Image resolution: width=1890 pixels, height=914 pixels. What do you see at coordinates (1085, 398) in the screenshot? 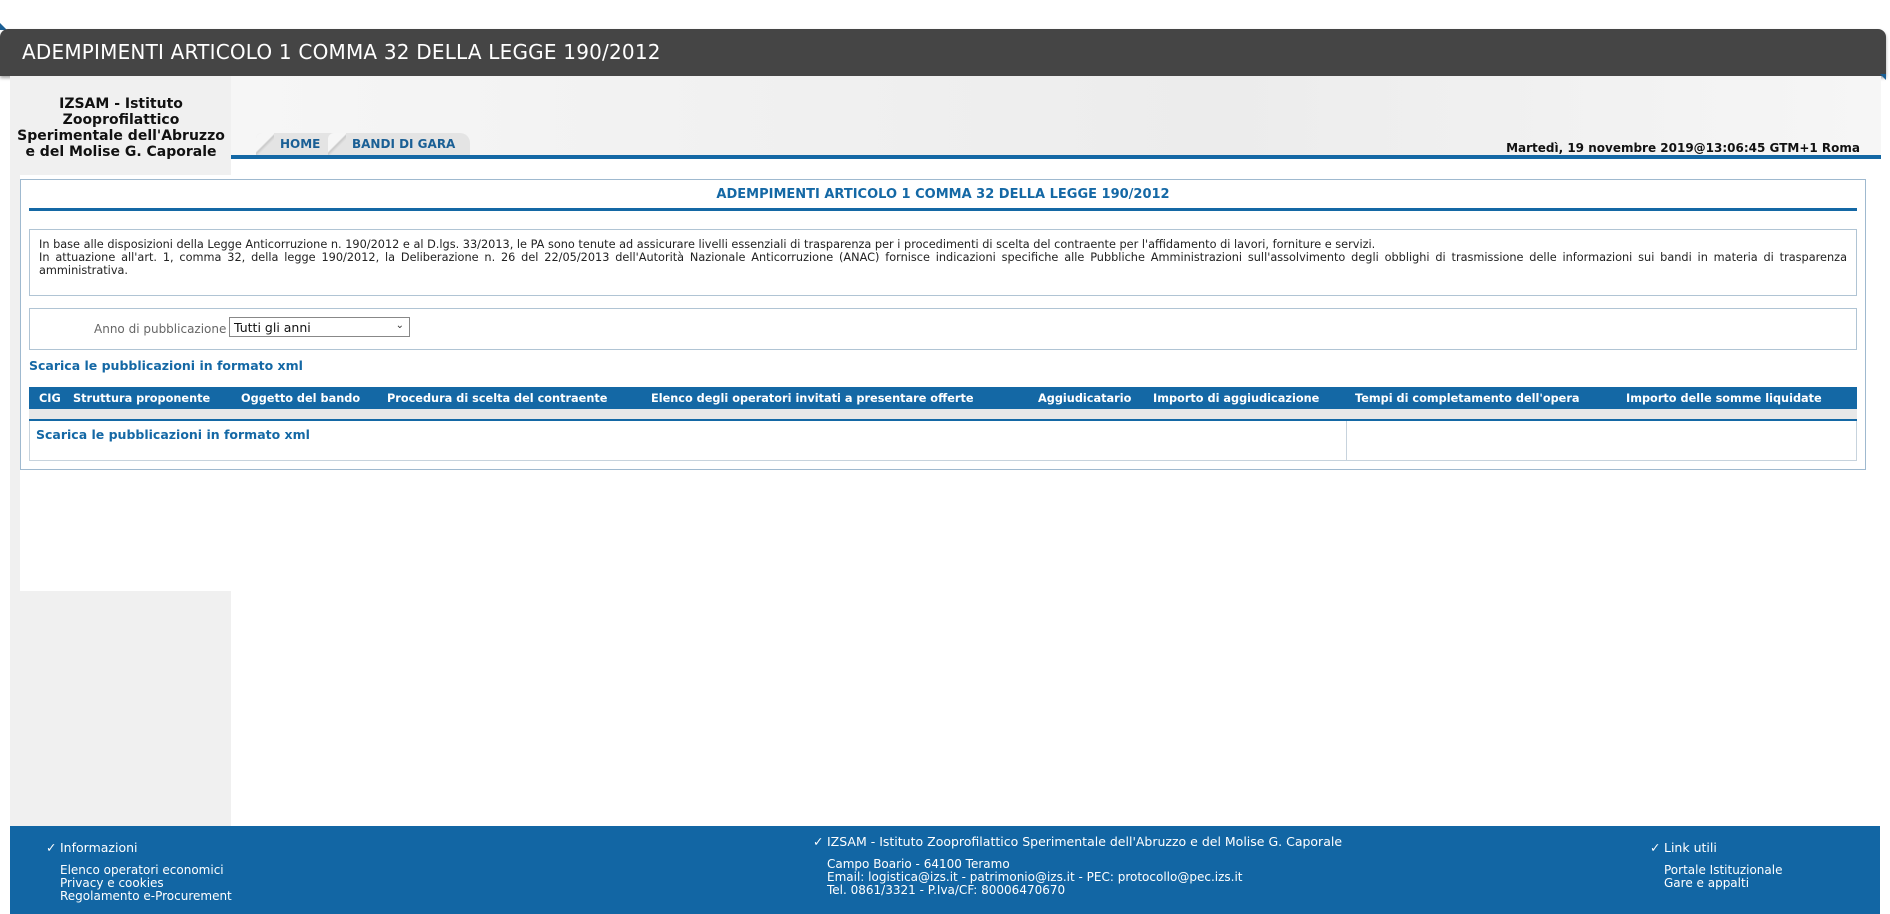
I see `column-header-aggiudicatario: Aggiudicatario` at bounding box center [1085, 398].